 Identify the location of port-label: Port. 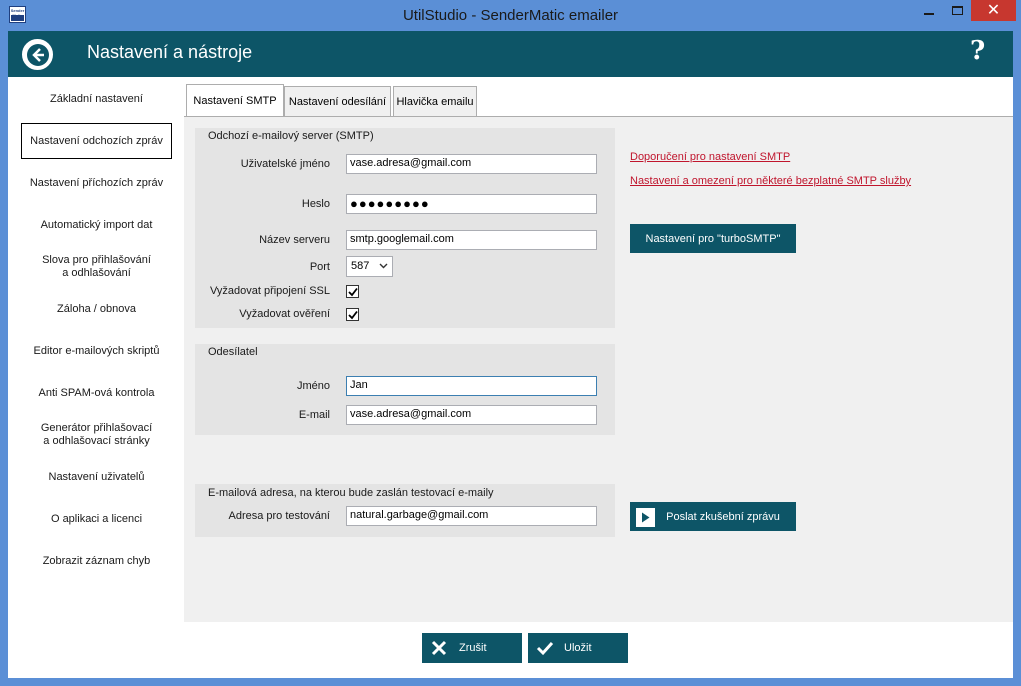
(319, 267).